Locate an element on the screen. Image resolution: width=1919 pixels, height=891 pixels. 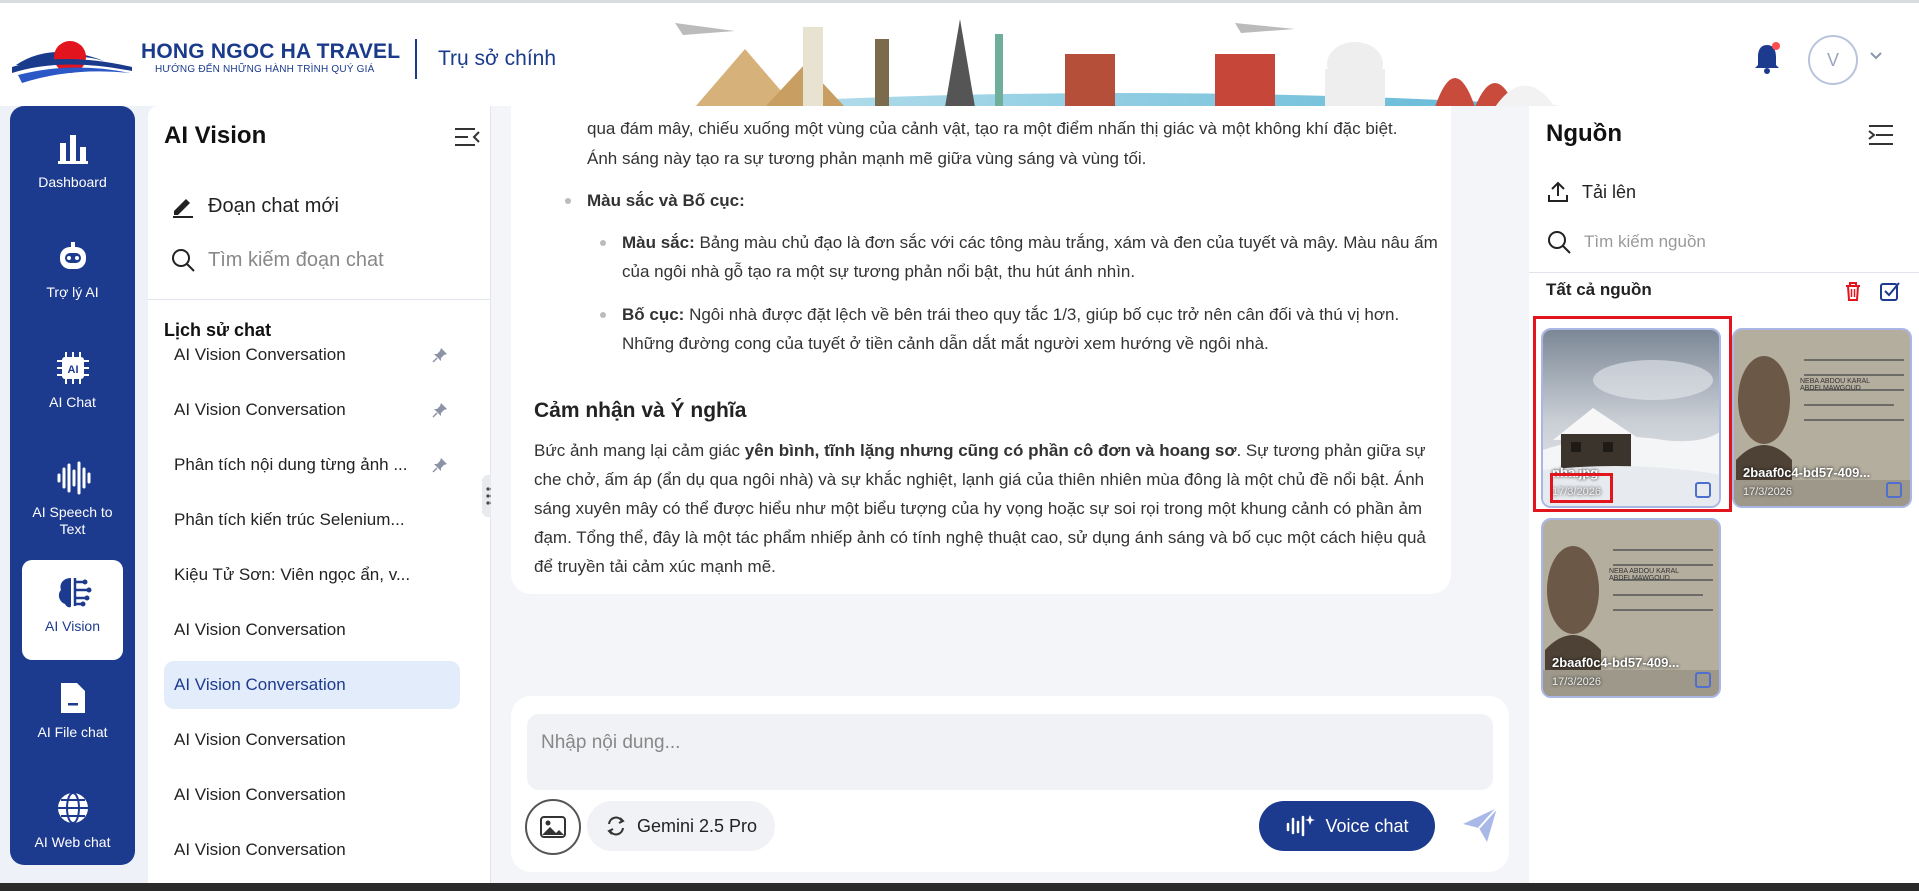
nav-speech-to-text: AI Speech to Text is located at coordinates (72, 496).